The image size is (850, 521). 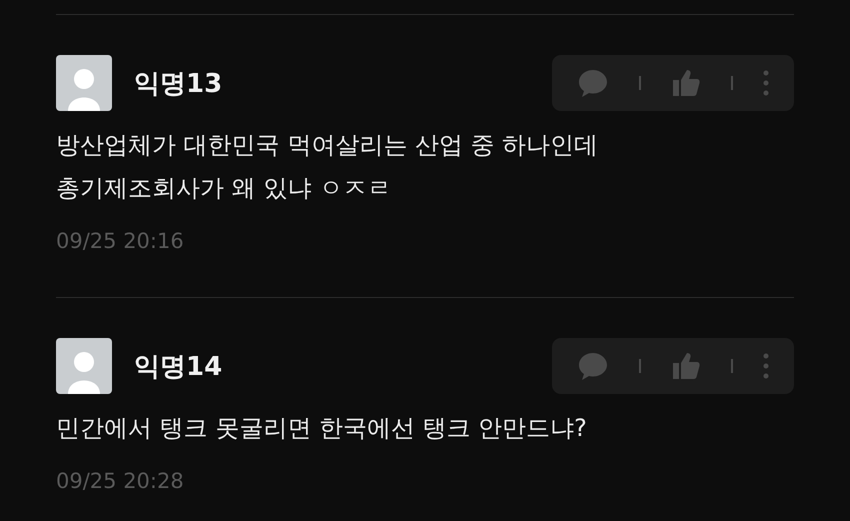 I want to click on comment-text: 방산업체가 대한민국 먹여살리는 산업 중 하나인데, so click(x=328, y=145).